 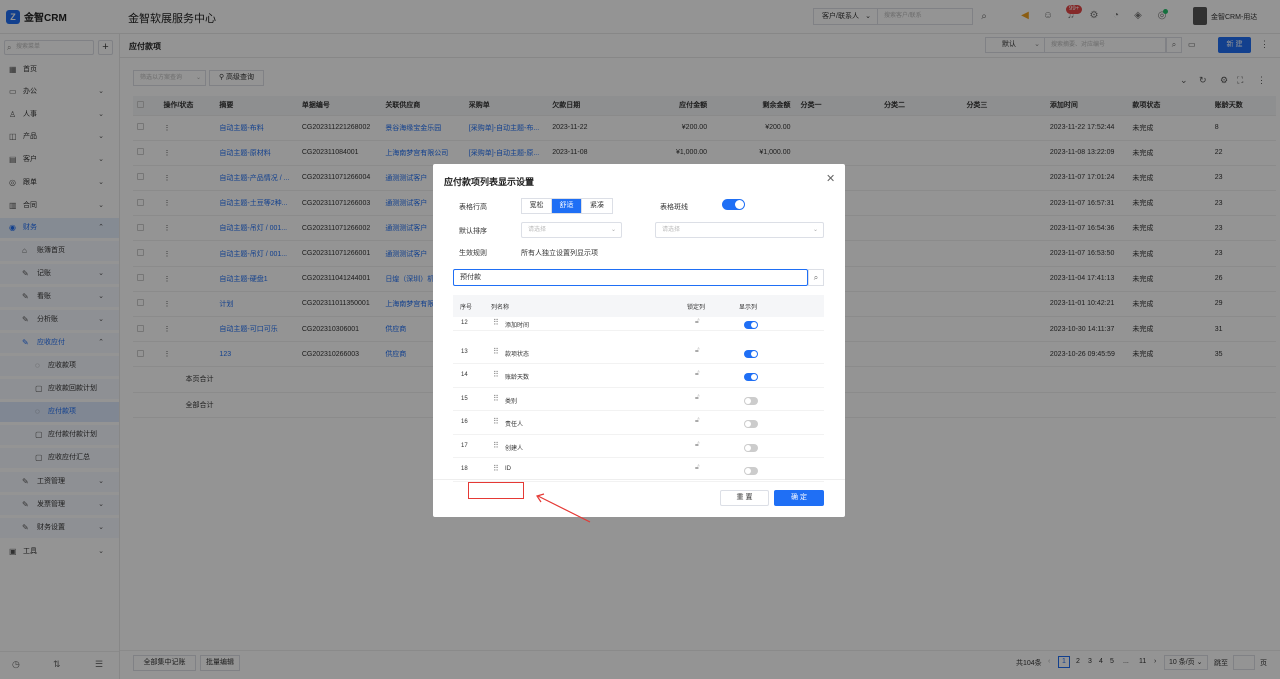 I want to click on confirm-button: 确 定, so click(x=799, y=498).